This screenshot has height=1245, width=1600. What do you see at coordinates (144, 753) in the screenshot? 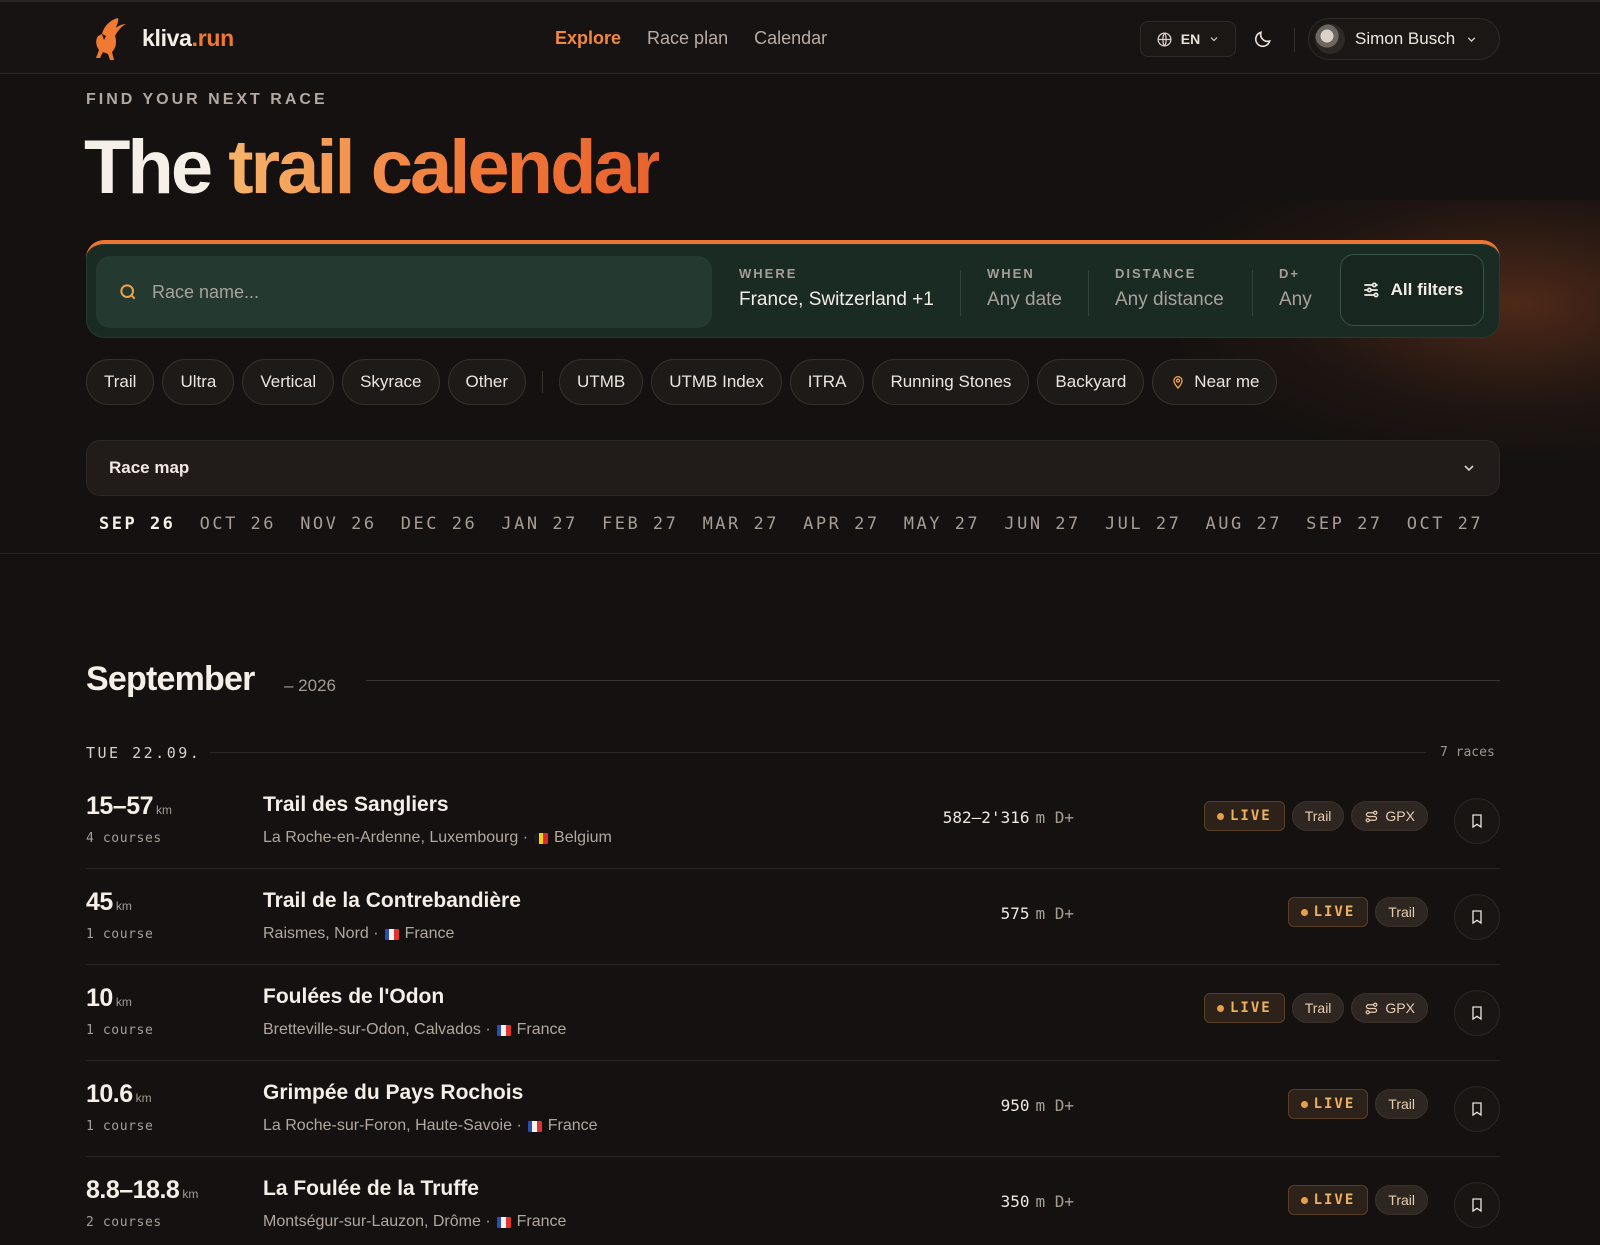
I see `day-label: TUE 22.09.` at bounding box center [144, 753].